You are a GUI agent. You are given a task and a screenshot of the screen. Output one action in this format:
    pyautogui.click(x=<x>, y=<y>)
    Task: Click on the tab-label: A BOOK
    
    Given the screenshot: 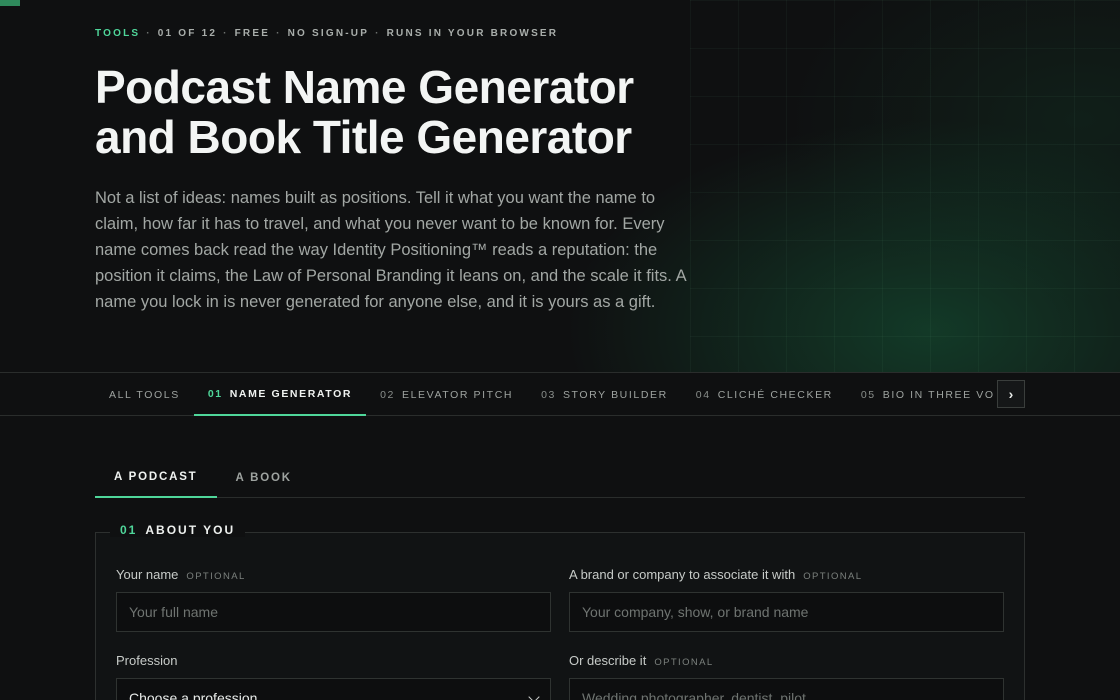 What is the action you would take?
    pyautogui.click(x=263, y=478)
    